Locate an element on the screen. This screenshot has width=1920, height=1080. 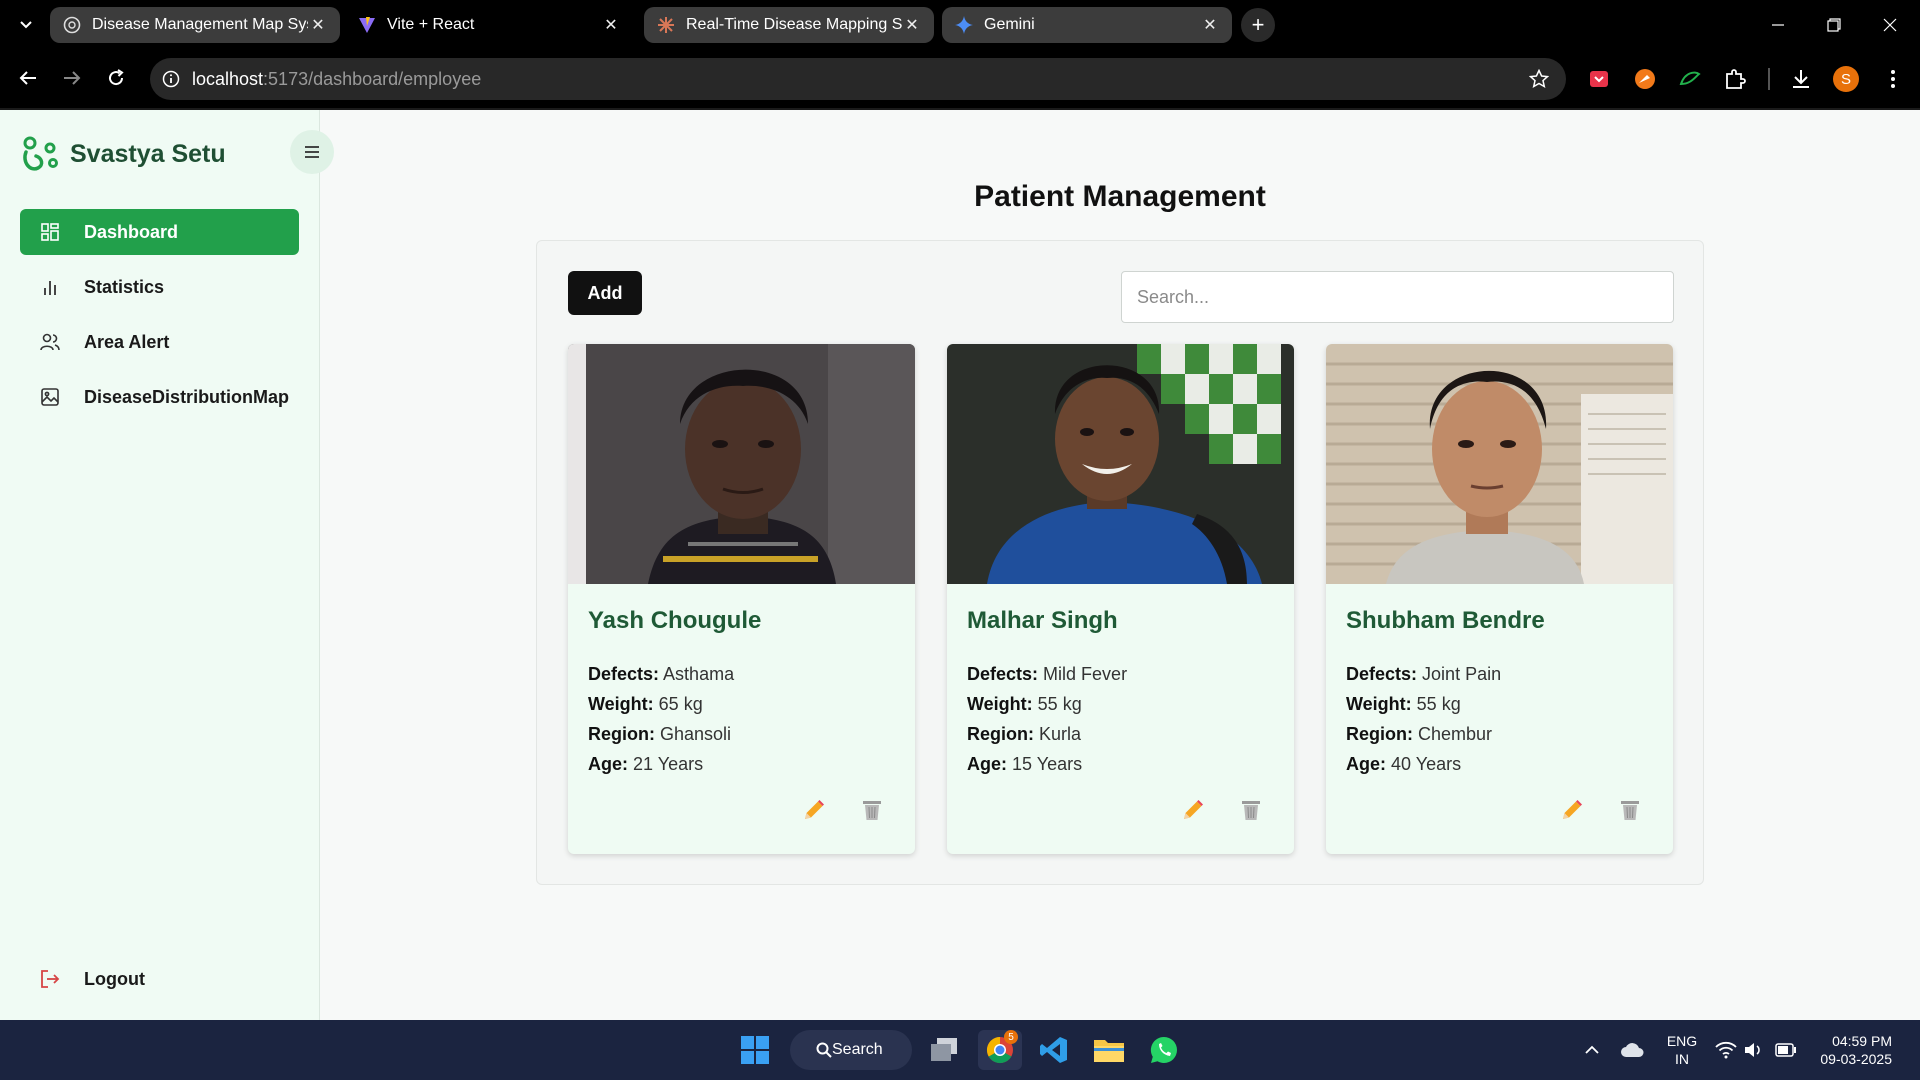
field-label: Weight: is located at coordinates (621, 704).